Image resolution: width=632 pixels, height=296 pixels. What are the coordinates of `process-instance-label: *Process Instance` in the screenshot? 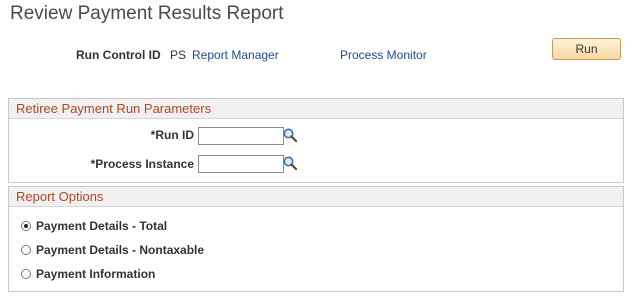 It's located at (142, 164).